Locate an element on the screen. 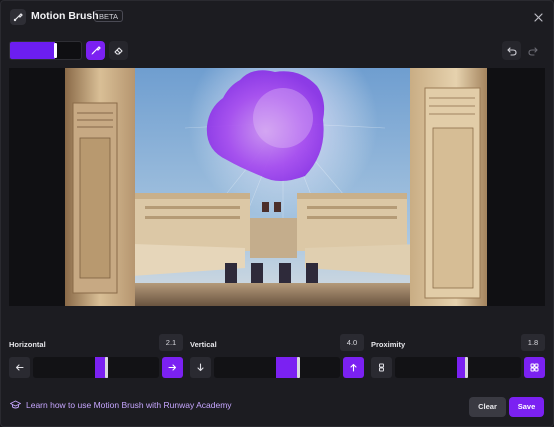 The width and height of the screenshot is (554, 427). proximity-track is located at coordinates (458, 367).